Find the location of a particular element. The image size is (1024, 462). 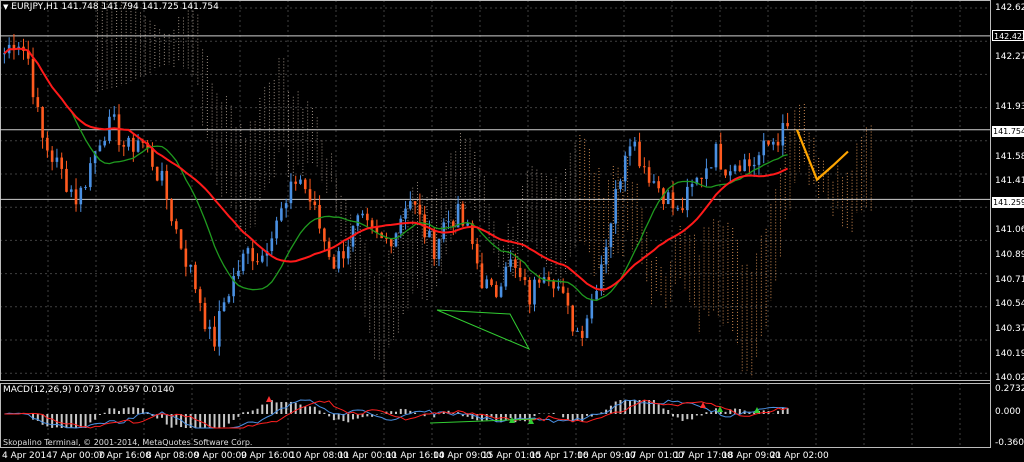

time-tick: 8 Apr 08:00 is located at coordinates (172, 456).